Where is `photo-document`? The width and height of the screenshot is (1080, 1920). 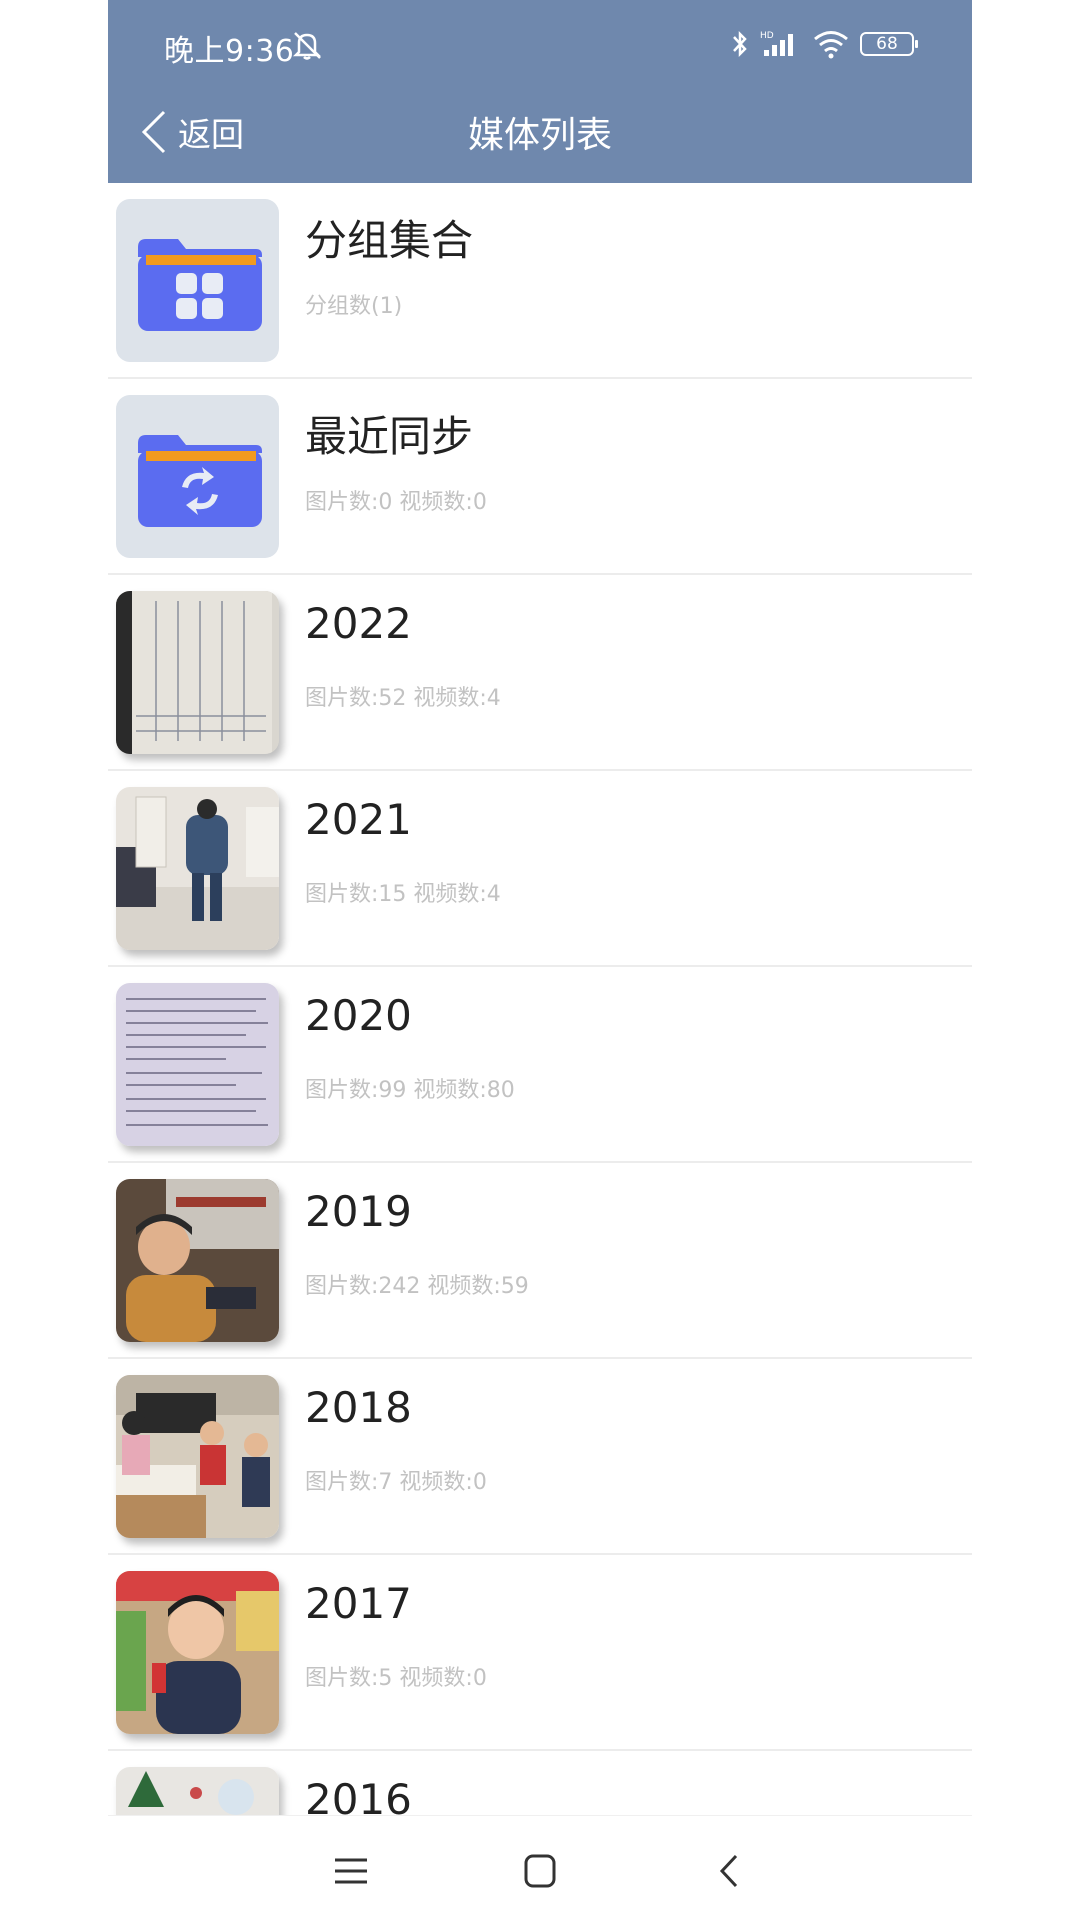 photo-document is located at coordinates (197, 1064).